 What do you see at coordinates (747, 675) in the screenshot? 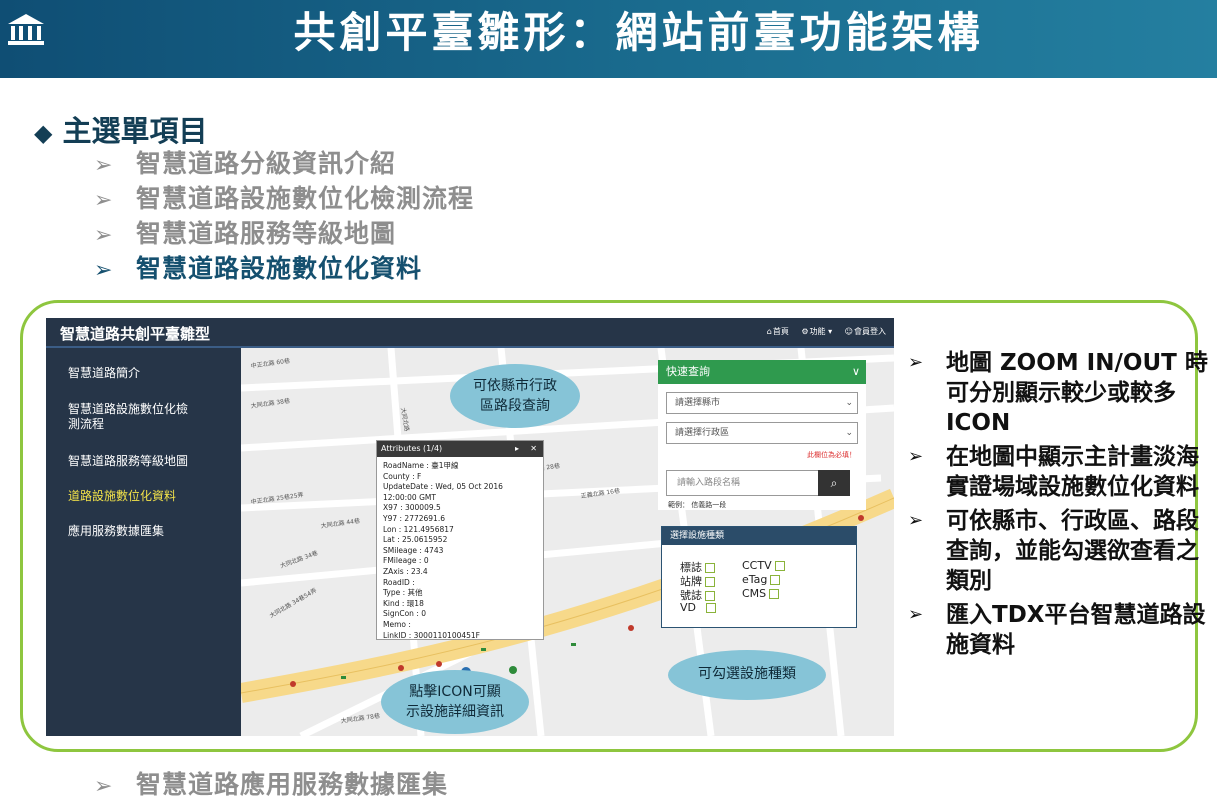
I see `callout-facility: 可勾選設施種類` at bounding box center [747, 675].